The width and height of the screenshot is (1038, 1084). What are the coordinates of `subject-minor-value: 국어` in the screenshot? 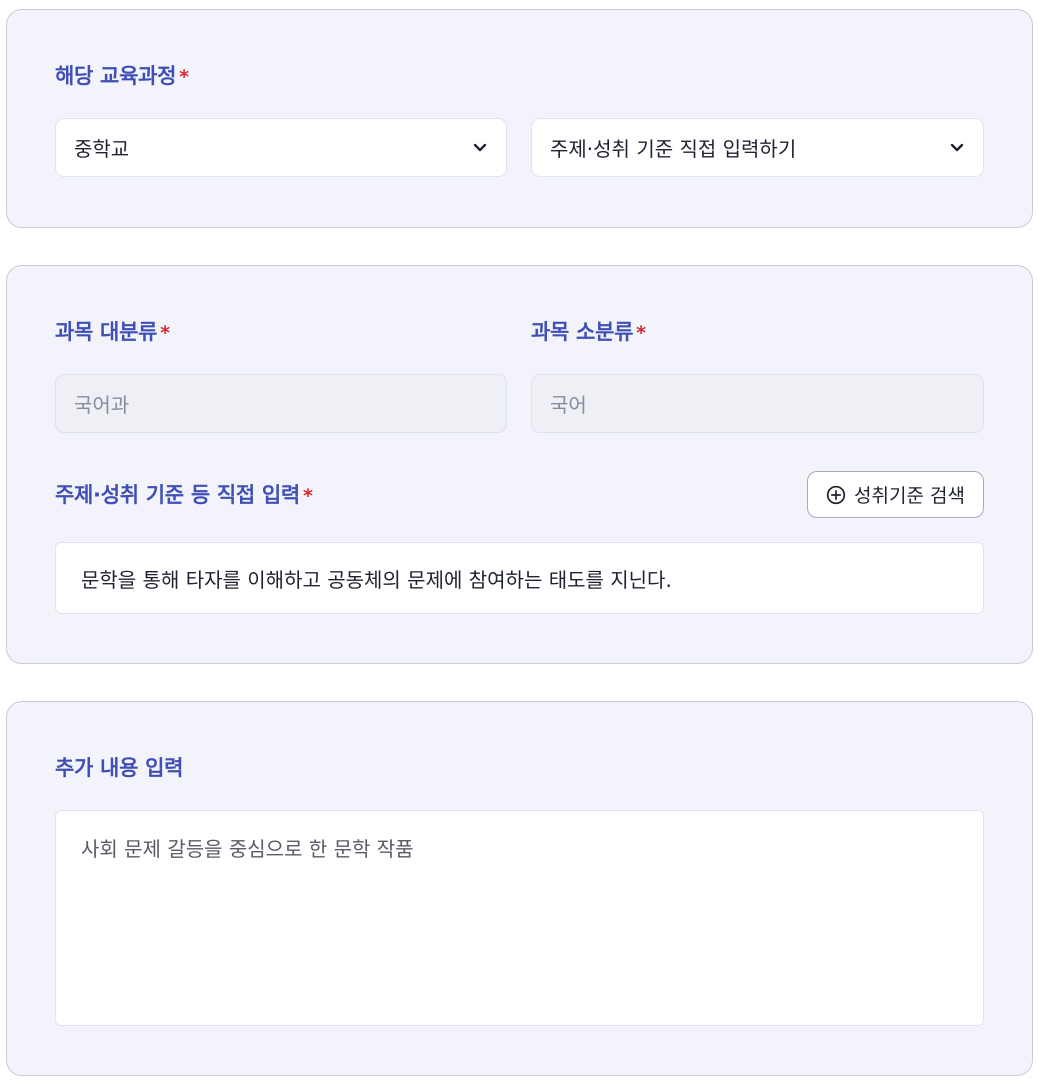 It's located at (568, 405).